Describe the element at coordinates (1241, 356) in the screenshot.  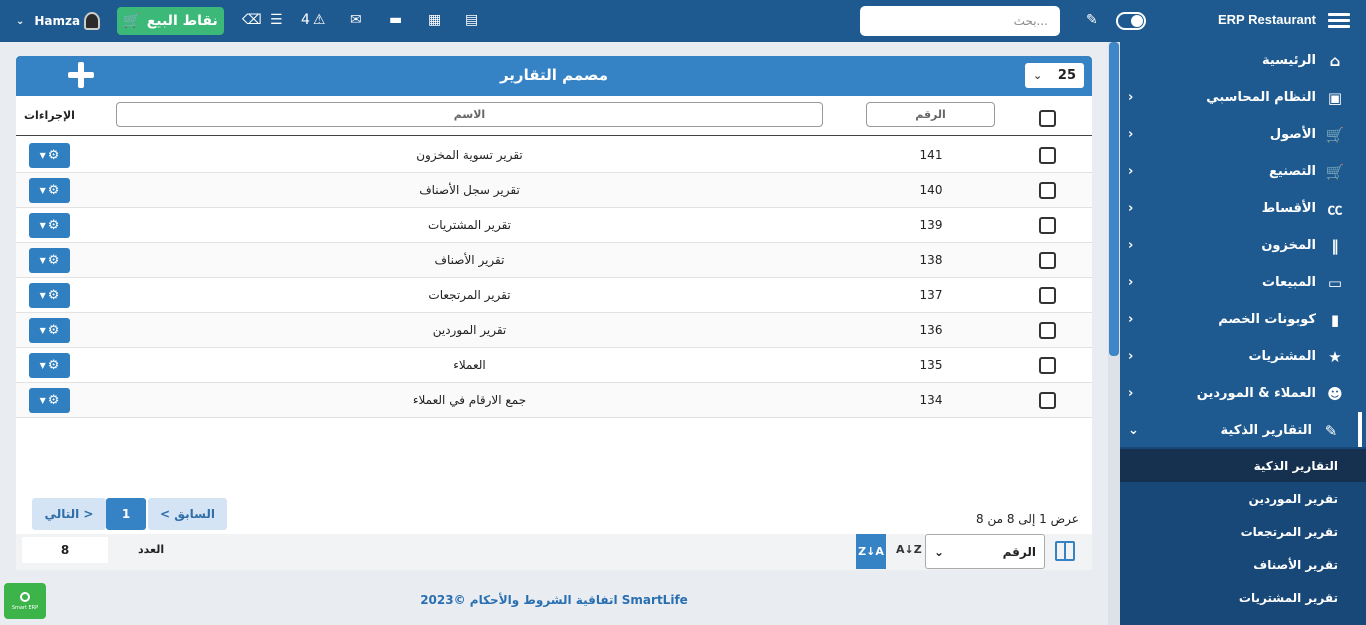
I see `sidebar-item: › المشتريات ★` at that location.